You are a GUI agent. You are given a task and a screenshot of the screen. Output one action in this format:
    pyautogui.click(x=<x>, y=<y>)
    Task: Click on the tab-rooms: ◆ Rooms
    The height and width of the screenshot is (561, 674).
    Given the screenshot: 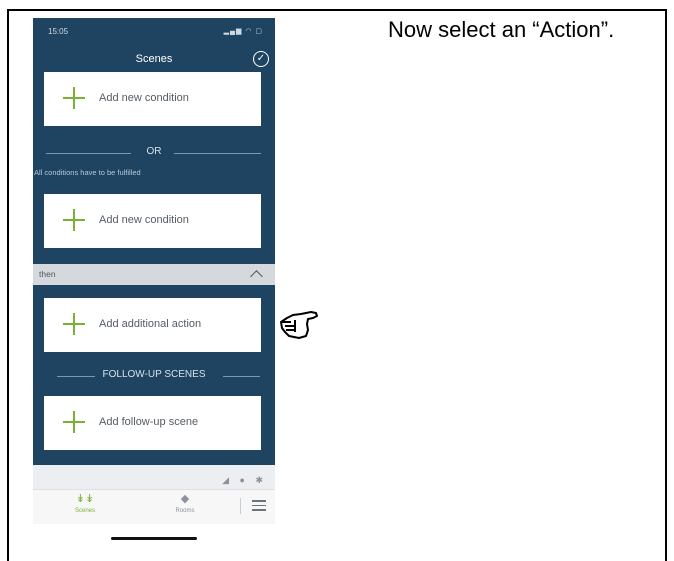 What is the action you would take?
    pyautogui.click(x=185, y=503)
    